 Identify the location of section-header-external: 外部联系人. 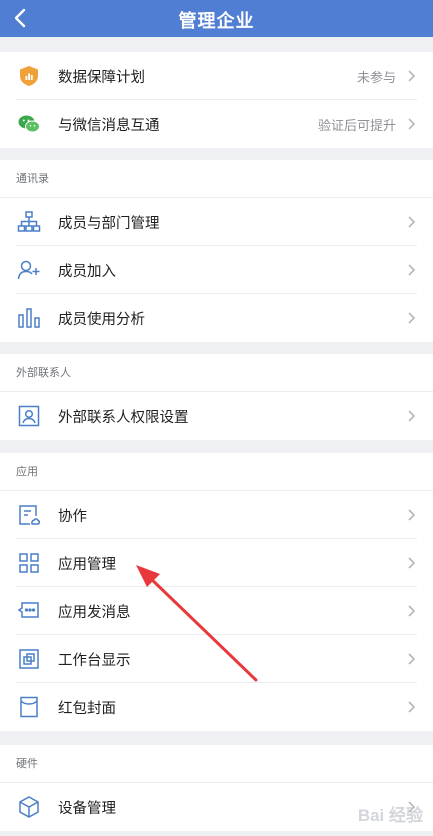
(216, 373).